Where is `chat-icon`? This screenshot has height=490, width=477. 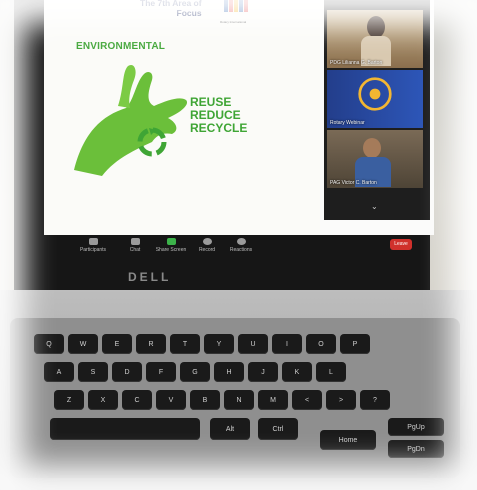
chat-icon is located at coordinates (135, 241).